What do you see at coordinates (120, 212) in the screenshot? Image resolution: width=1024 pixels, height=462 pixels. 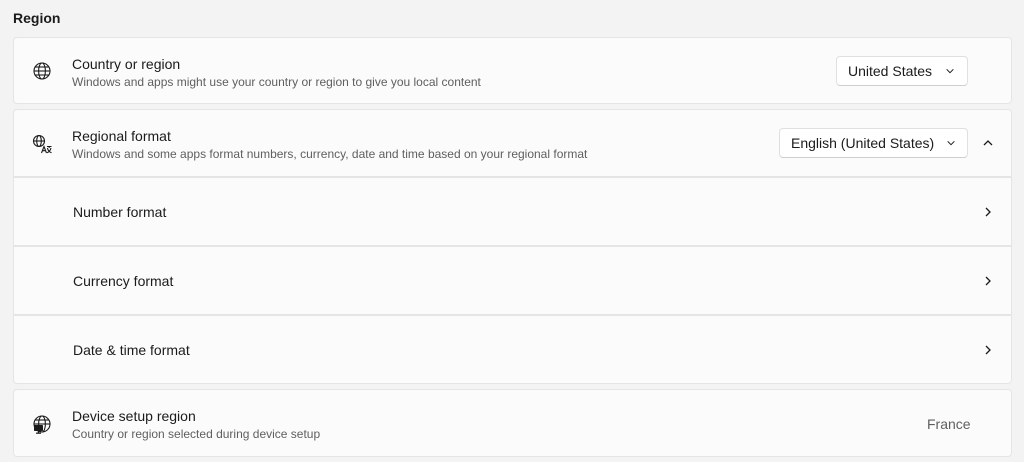 I see `number-format-label: Number format` at bounding box center [120, 212].